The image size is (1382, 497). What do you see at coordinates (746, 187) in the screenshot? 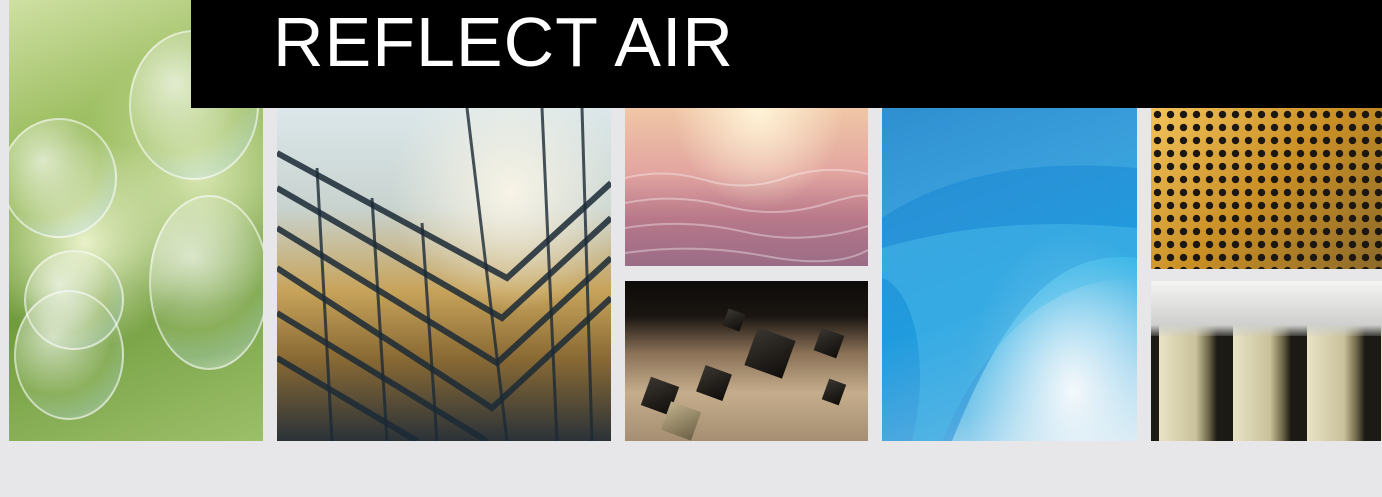
I see `water-sunset-image` at bounding box center [746, 187].